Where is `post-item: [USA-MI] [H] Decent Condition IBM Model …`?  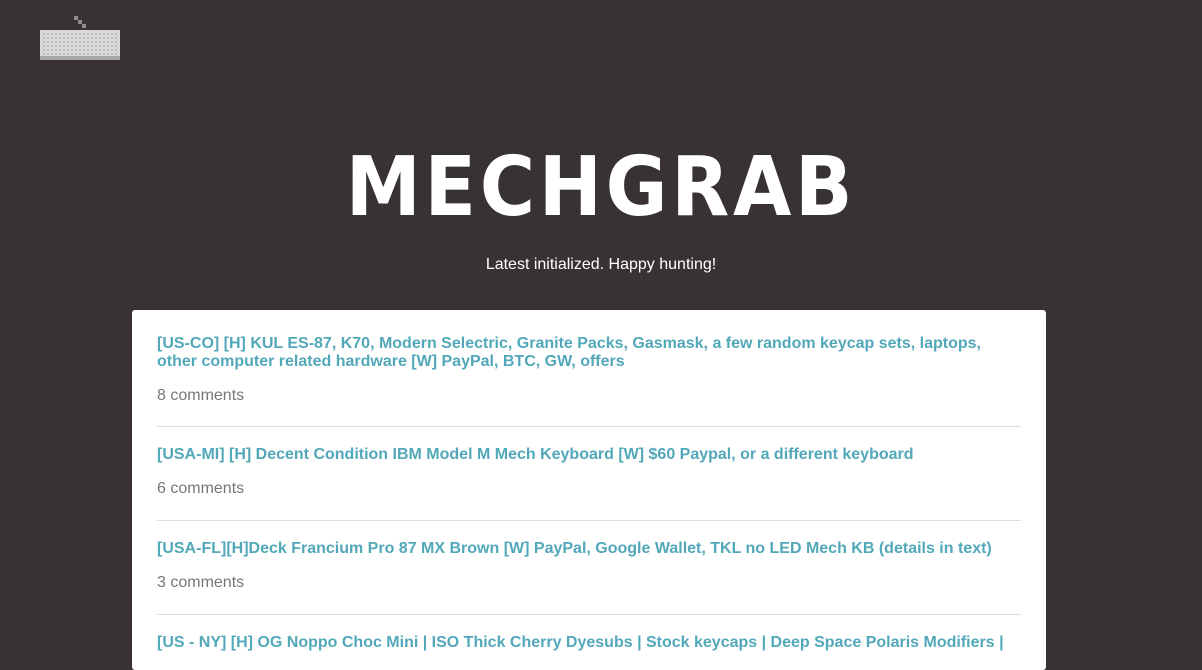
post-item: [USA-MI] [H] Decent Condition IBM Model … is located at coordinates (589, 474).